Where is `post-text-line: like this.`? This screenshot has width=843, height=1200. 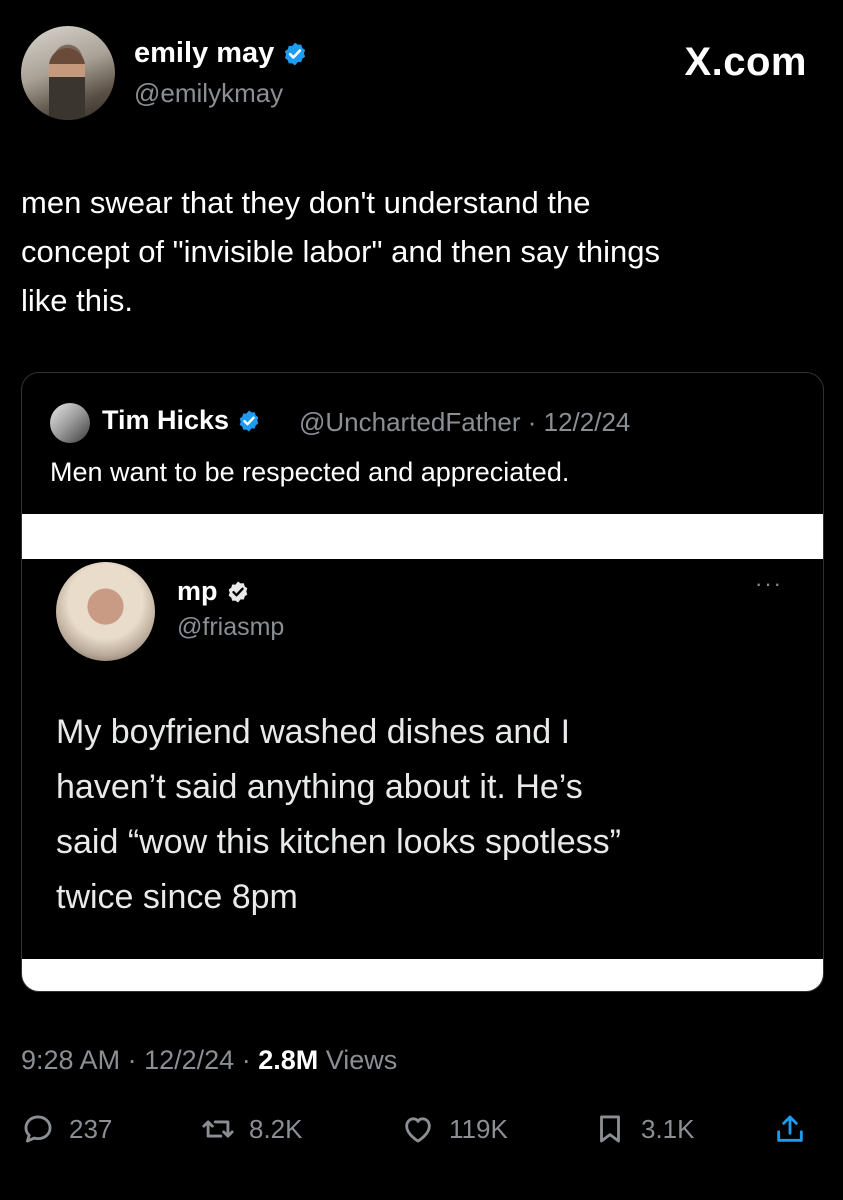 post-text-line: like this. is located at coordinates (77, 300).